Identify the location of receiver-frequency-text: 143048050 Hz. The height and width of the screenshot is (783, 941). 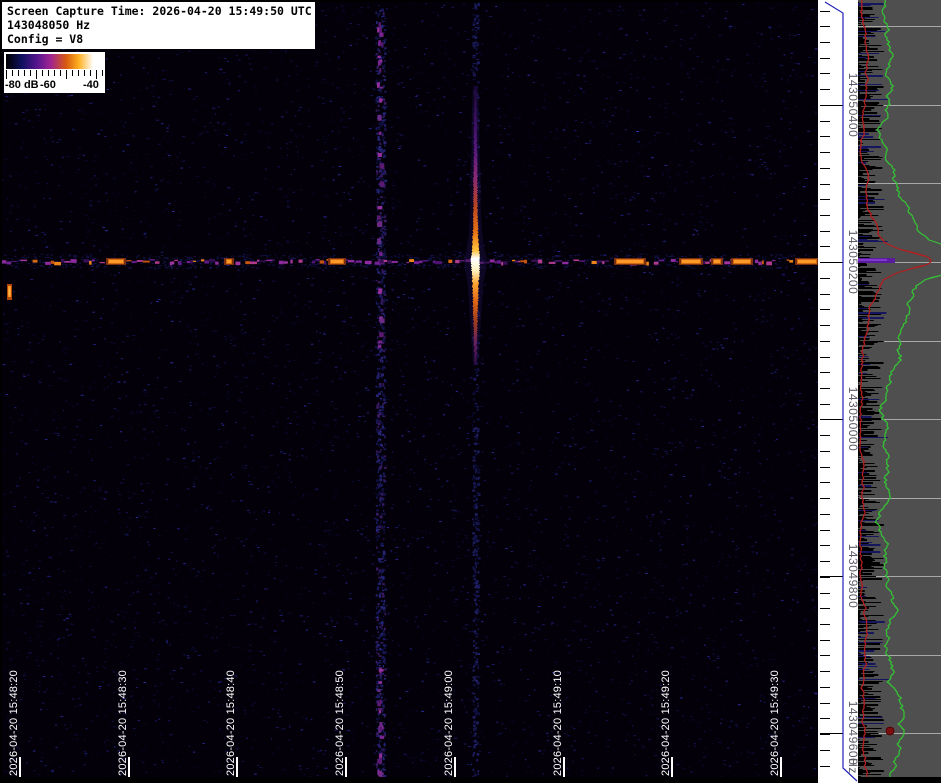
(49, 25).